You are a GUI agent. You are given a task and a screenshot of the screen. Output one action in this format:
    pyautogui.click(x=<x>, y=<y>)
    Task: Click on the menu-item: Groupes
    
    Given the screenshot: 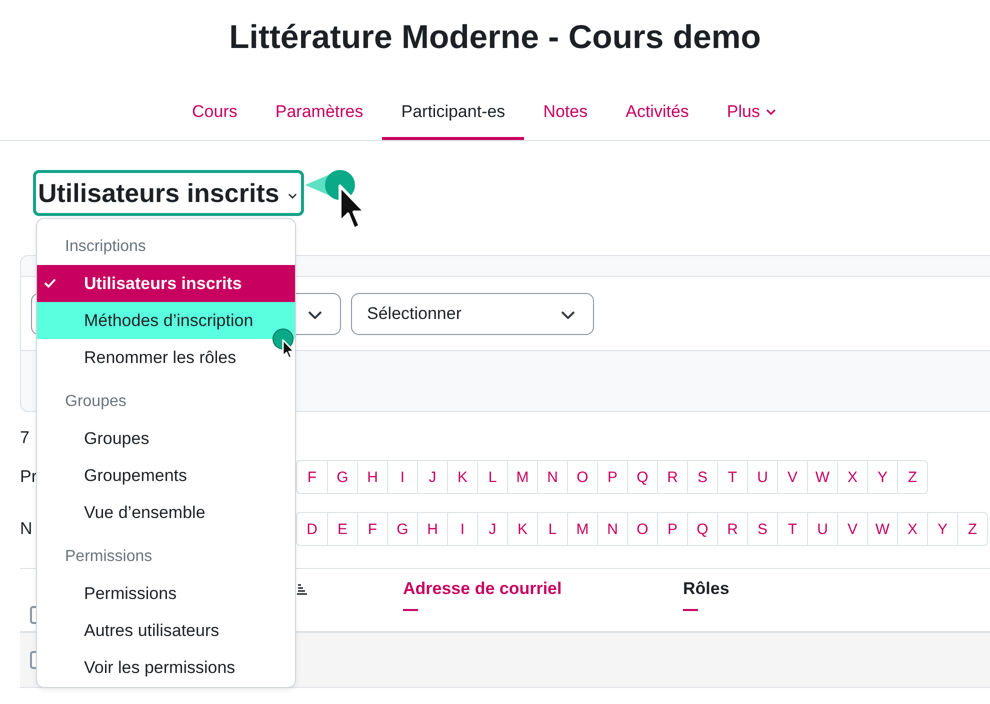 What is the action you would take?
    pyautogui.click(x=166, y=438)
    